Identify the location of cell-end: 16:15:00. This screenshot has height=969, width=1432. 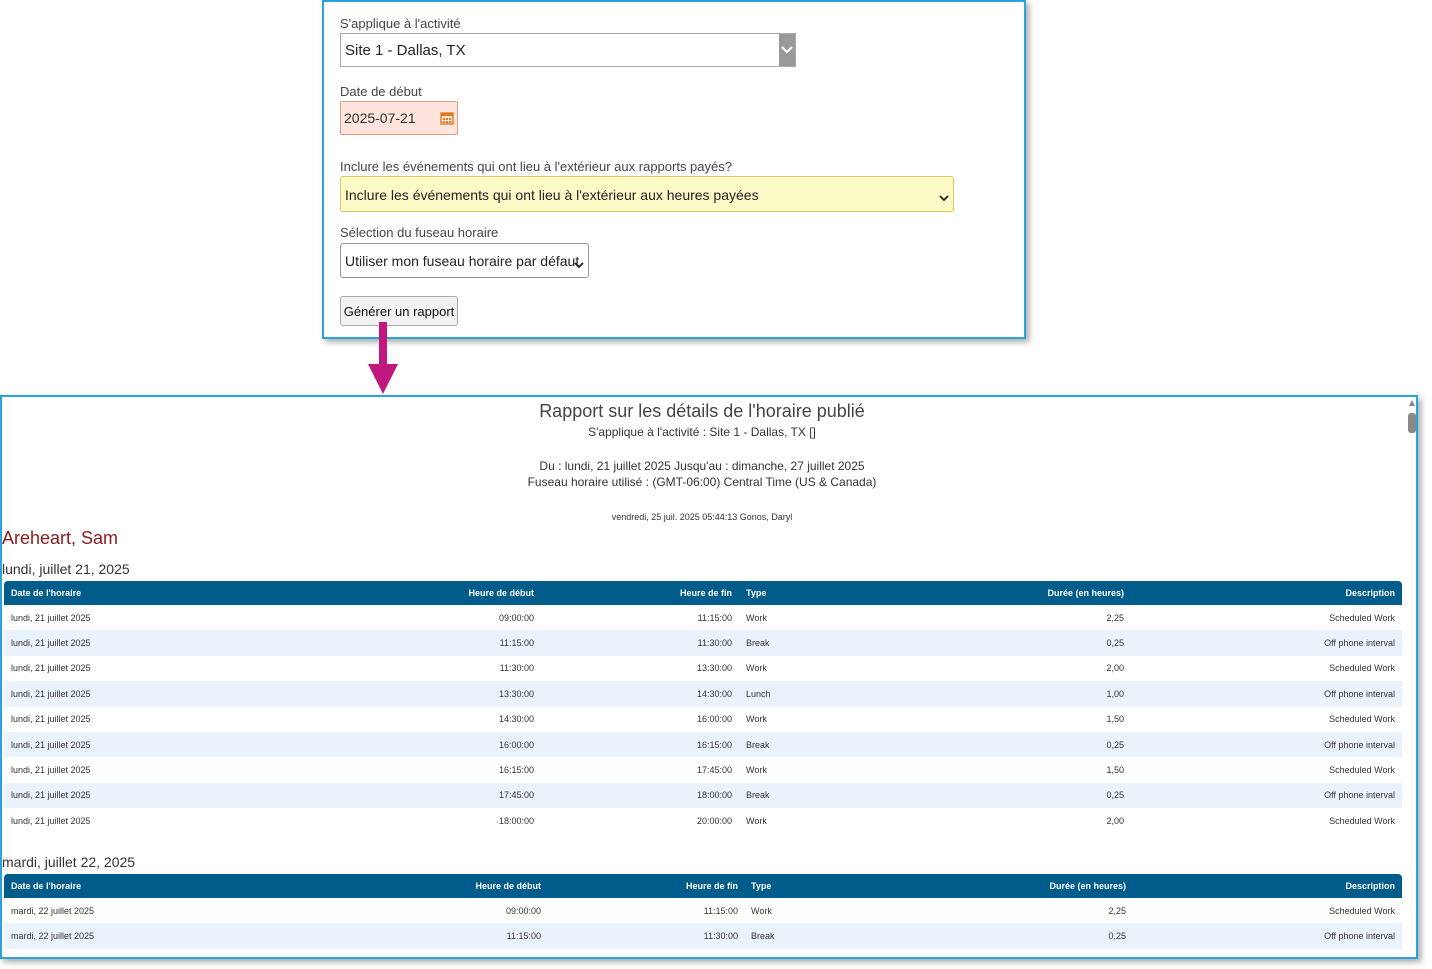
(714, 744).